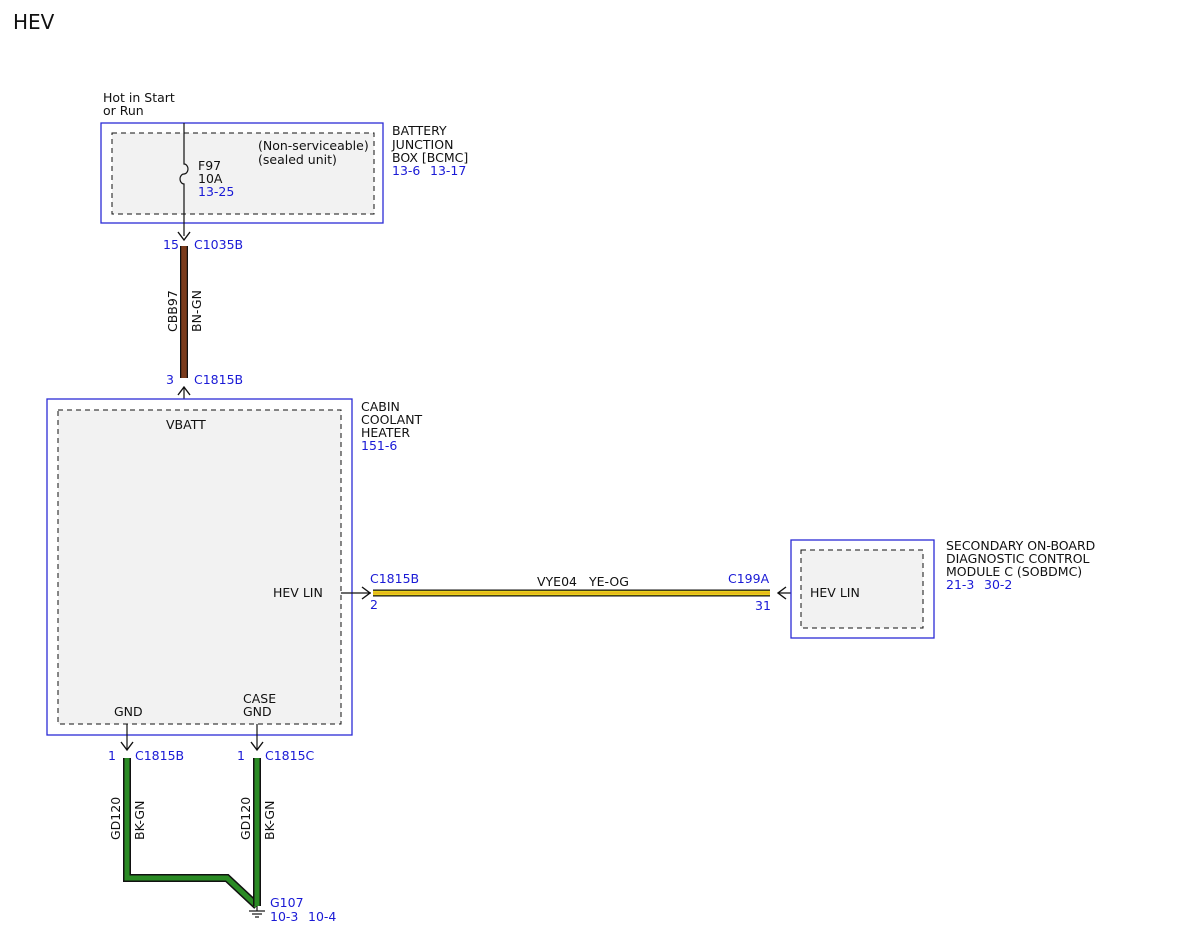 The width and height of the screenshot is (1200, 927). Describe the element at coordinates (196, 311) in the screenshot. I see `wire-cbb97-color: BN-GN` at that location.